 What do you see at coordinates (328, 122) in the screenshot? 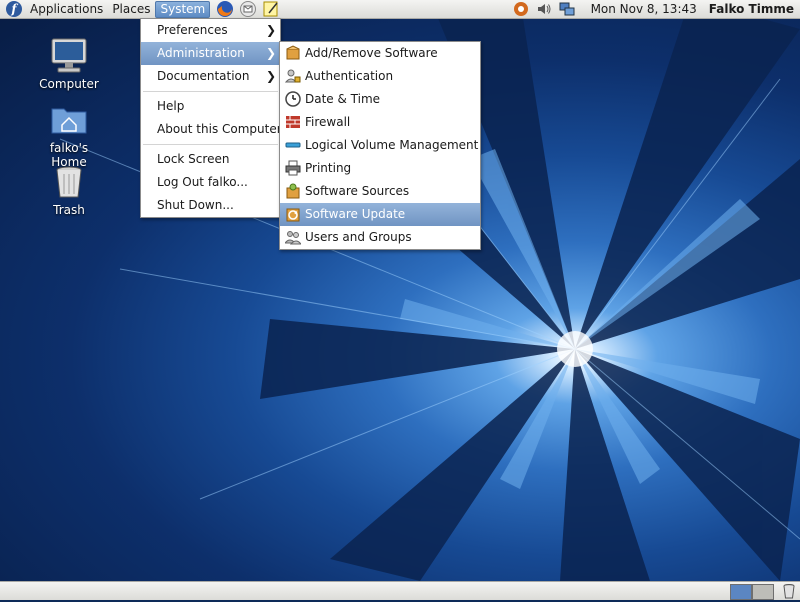
I see `menu-item-label: Firewall` at bounding box center [328, 122].